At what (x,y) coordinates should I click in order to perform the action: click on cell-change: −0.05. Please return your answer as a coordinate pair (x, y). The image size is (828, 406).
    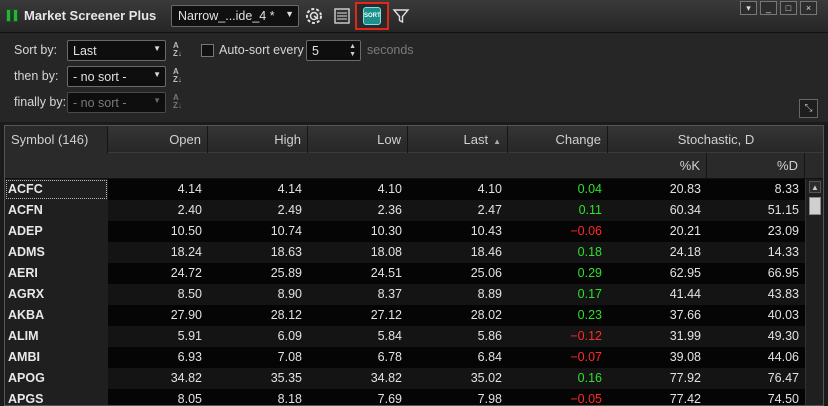
    Looking at the image, I should click on (558, 397).